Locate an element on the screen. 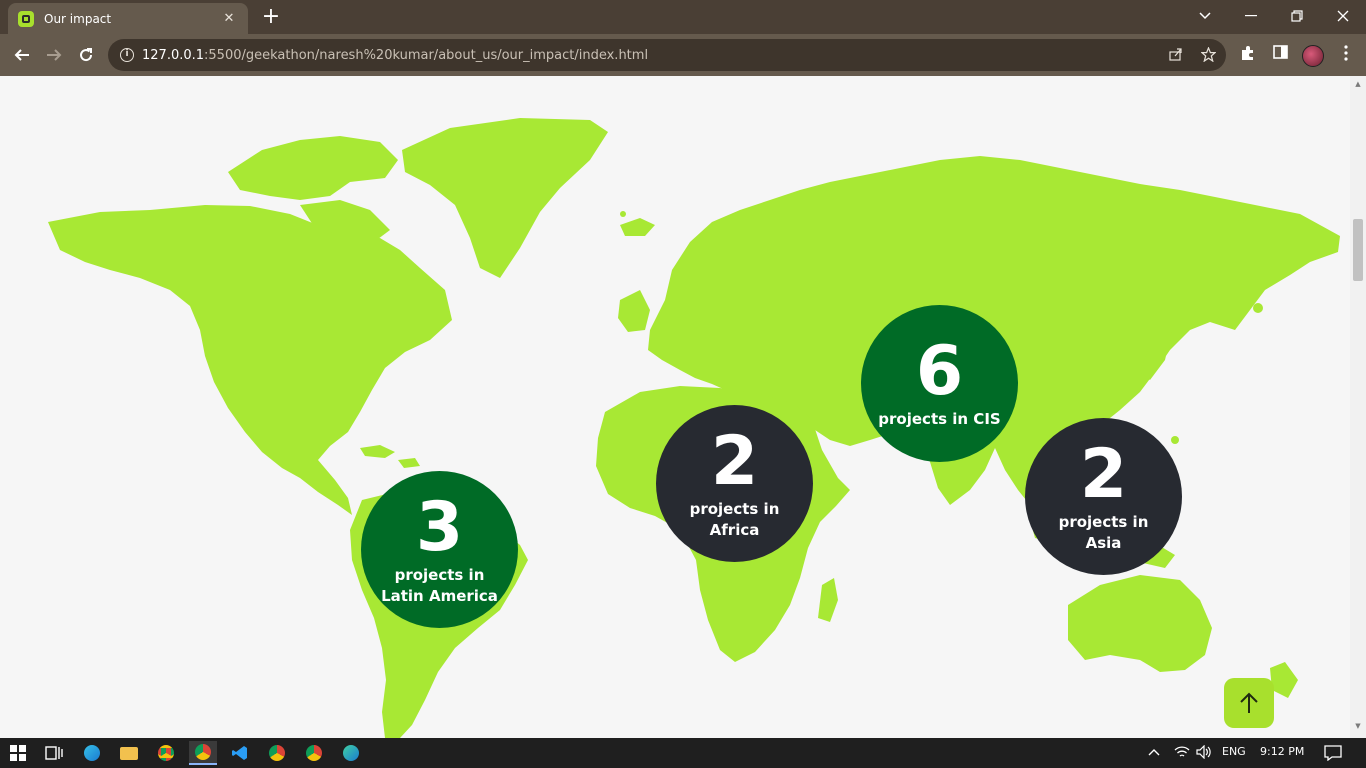  profile-avatar is located at coordinates (1313, 56).